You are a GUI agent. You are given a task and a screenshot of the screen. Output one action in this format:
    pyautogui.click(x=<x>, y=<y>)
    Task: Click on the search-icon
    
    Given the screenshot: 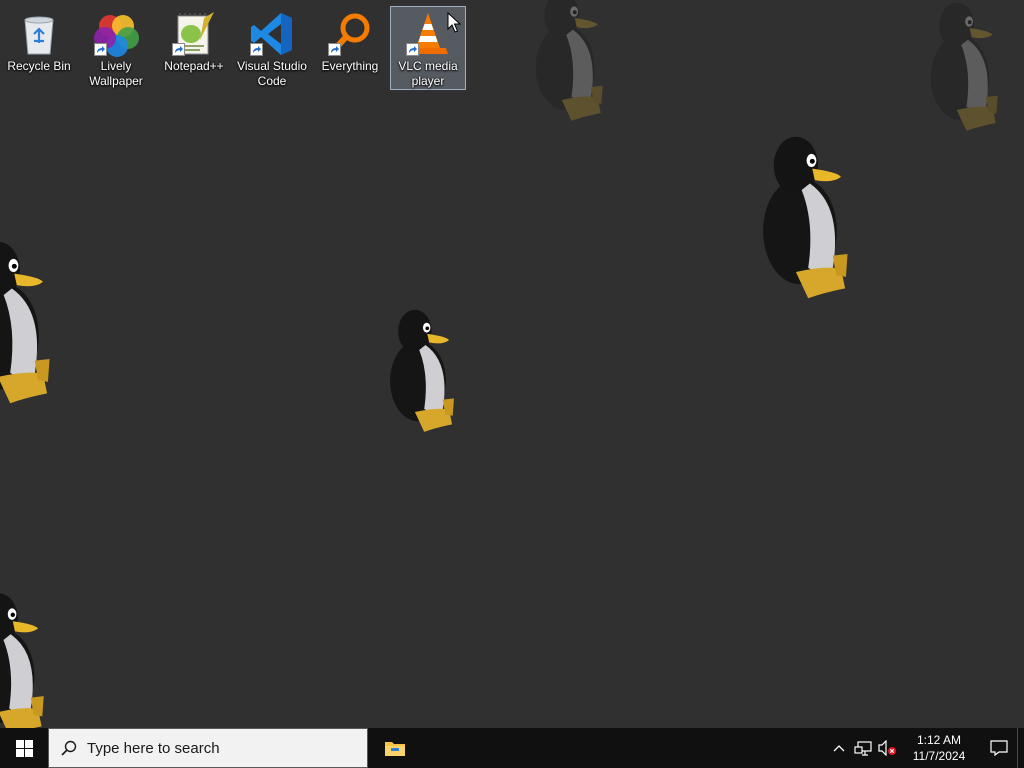 What is the action you would take?
    pyautogui.click(x=69, y=748)
    